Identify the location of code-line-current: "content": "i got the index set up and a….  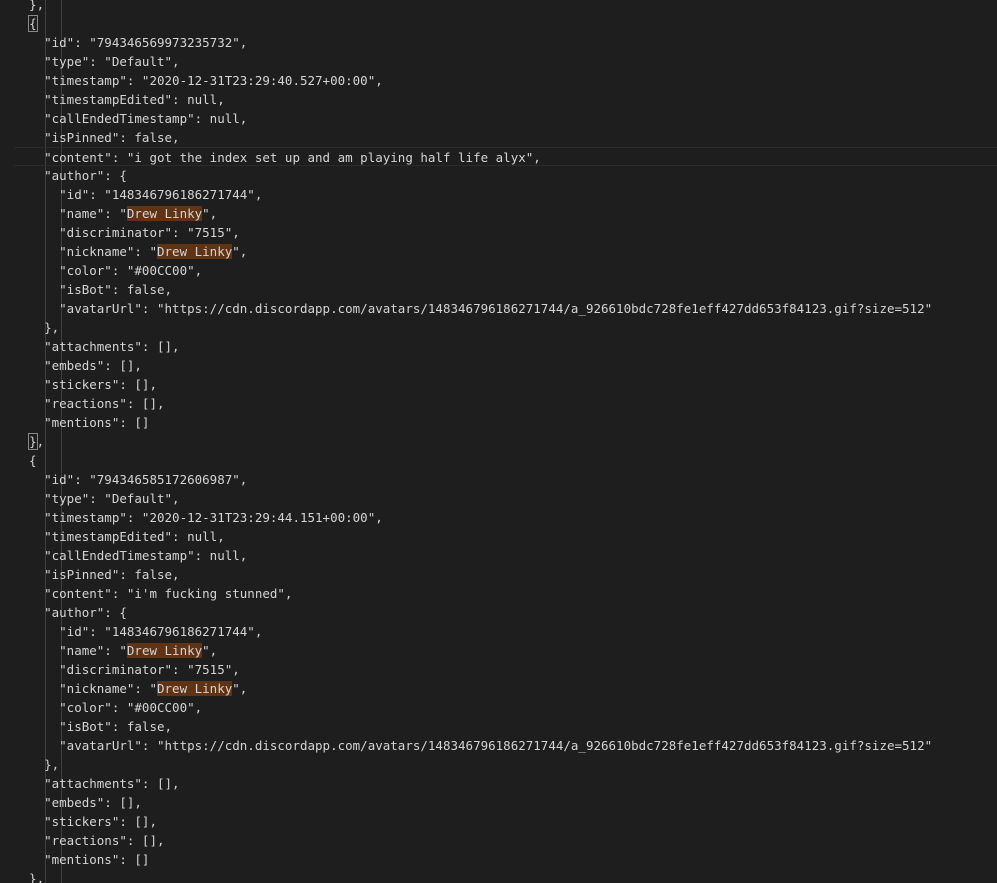
(505, 156).